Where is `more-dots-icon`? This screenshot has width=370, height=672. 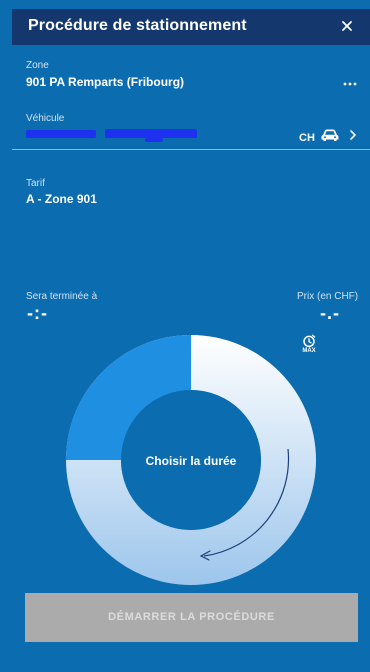
more-dots-icon is located at coordinates (350, 84).